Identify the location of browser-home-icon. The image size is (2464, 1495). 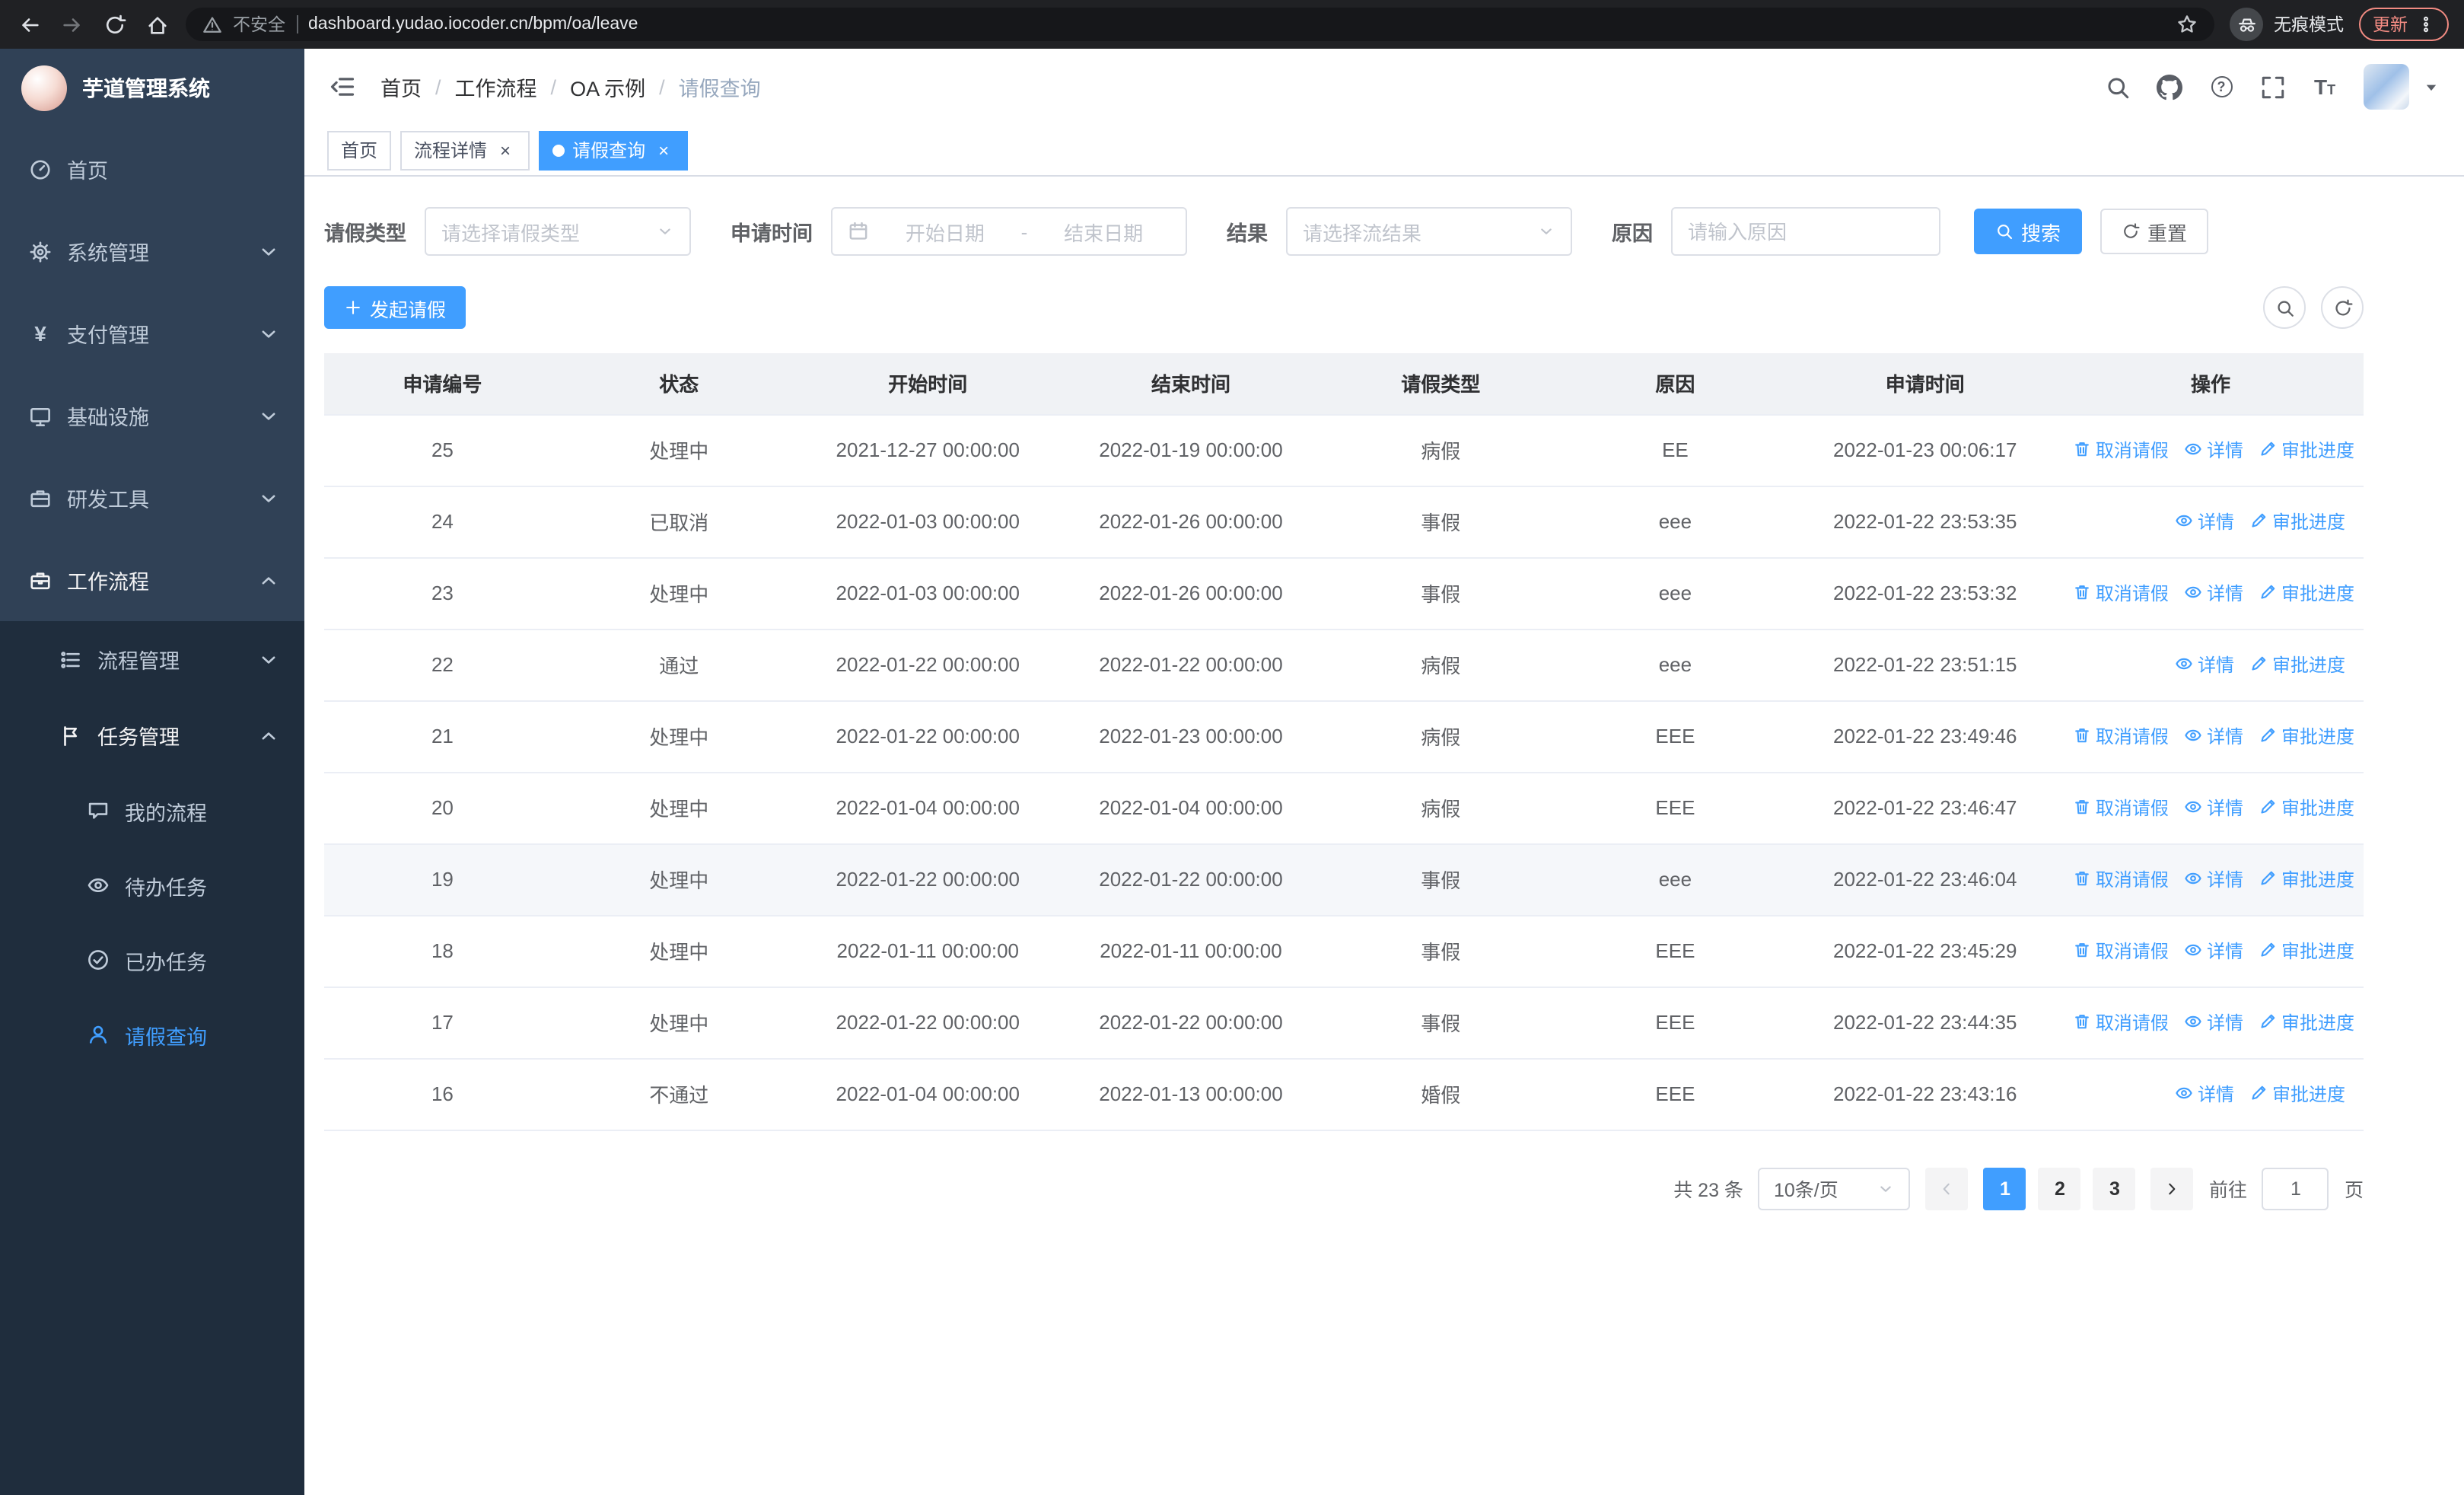
(156, 25).